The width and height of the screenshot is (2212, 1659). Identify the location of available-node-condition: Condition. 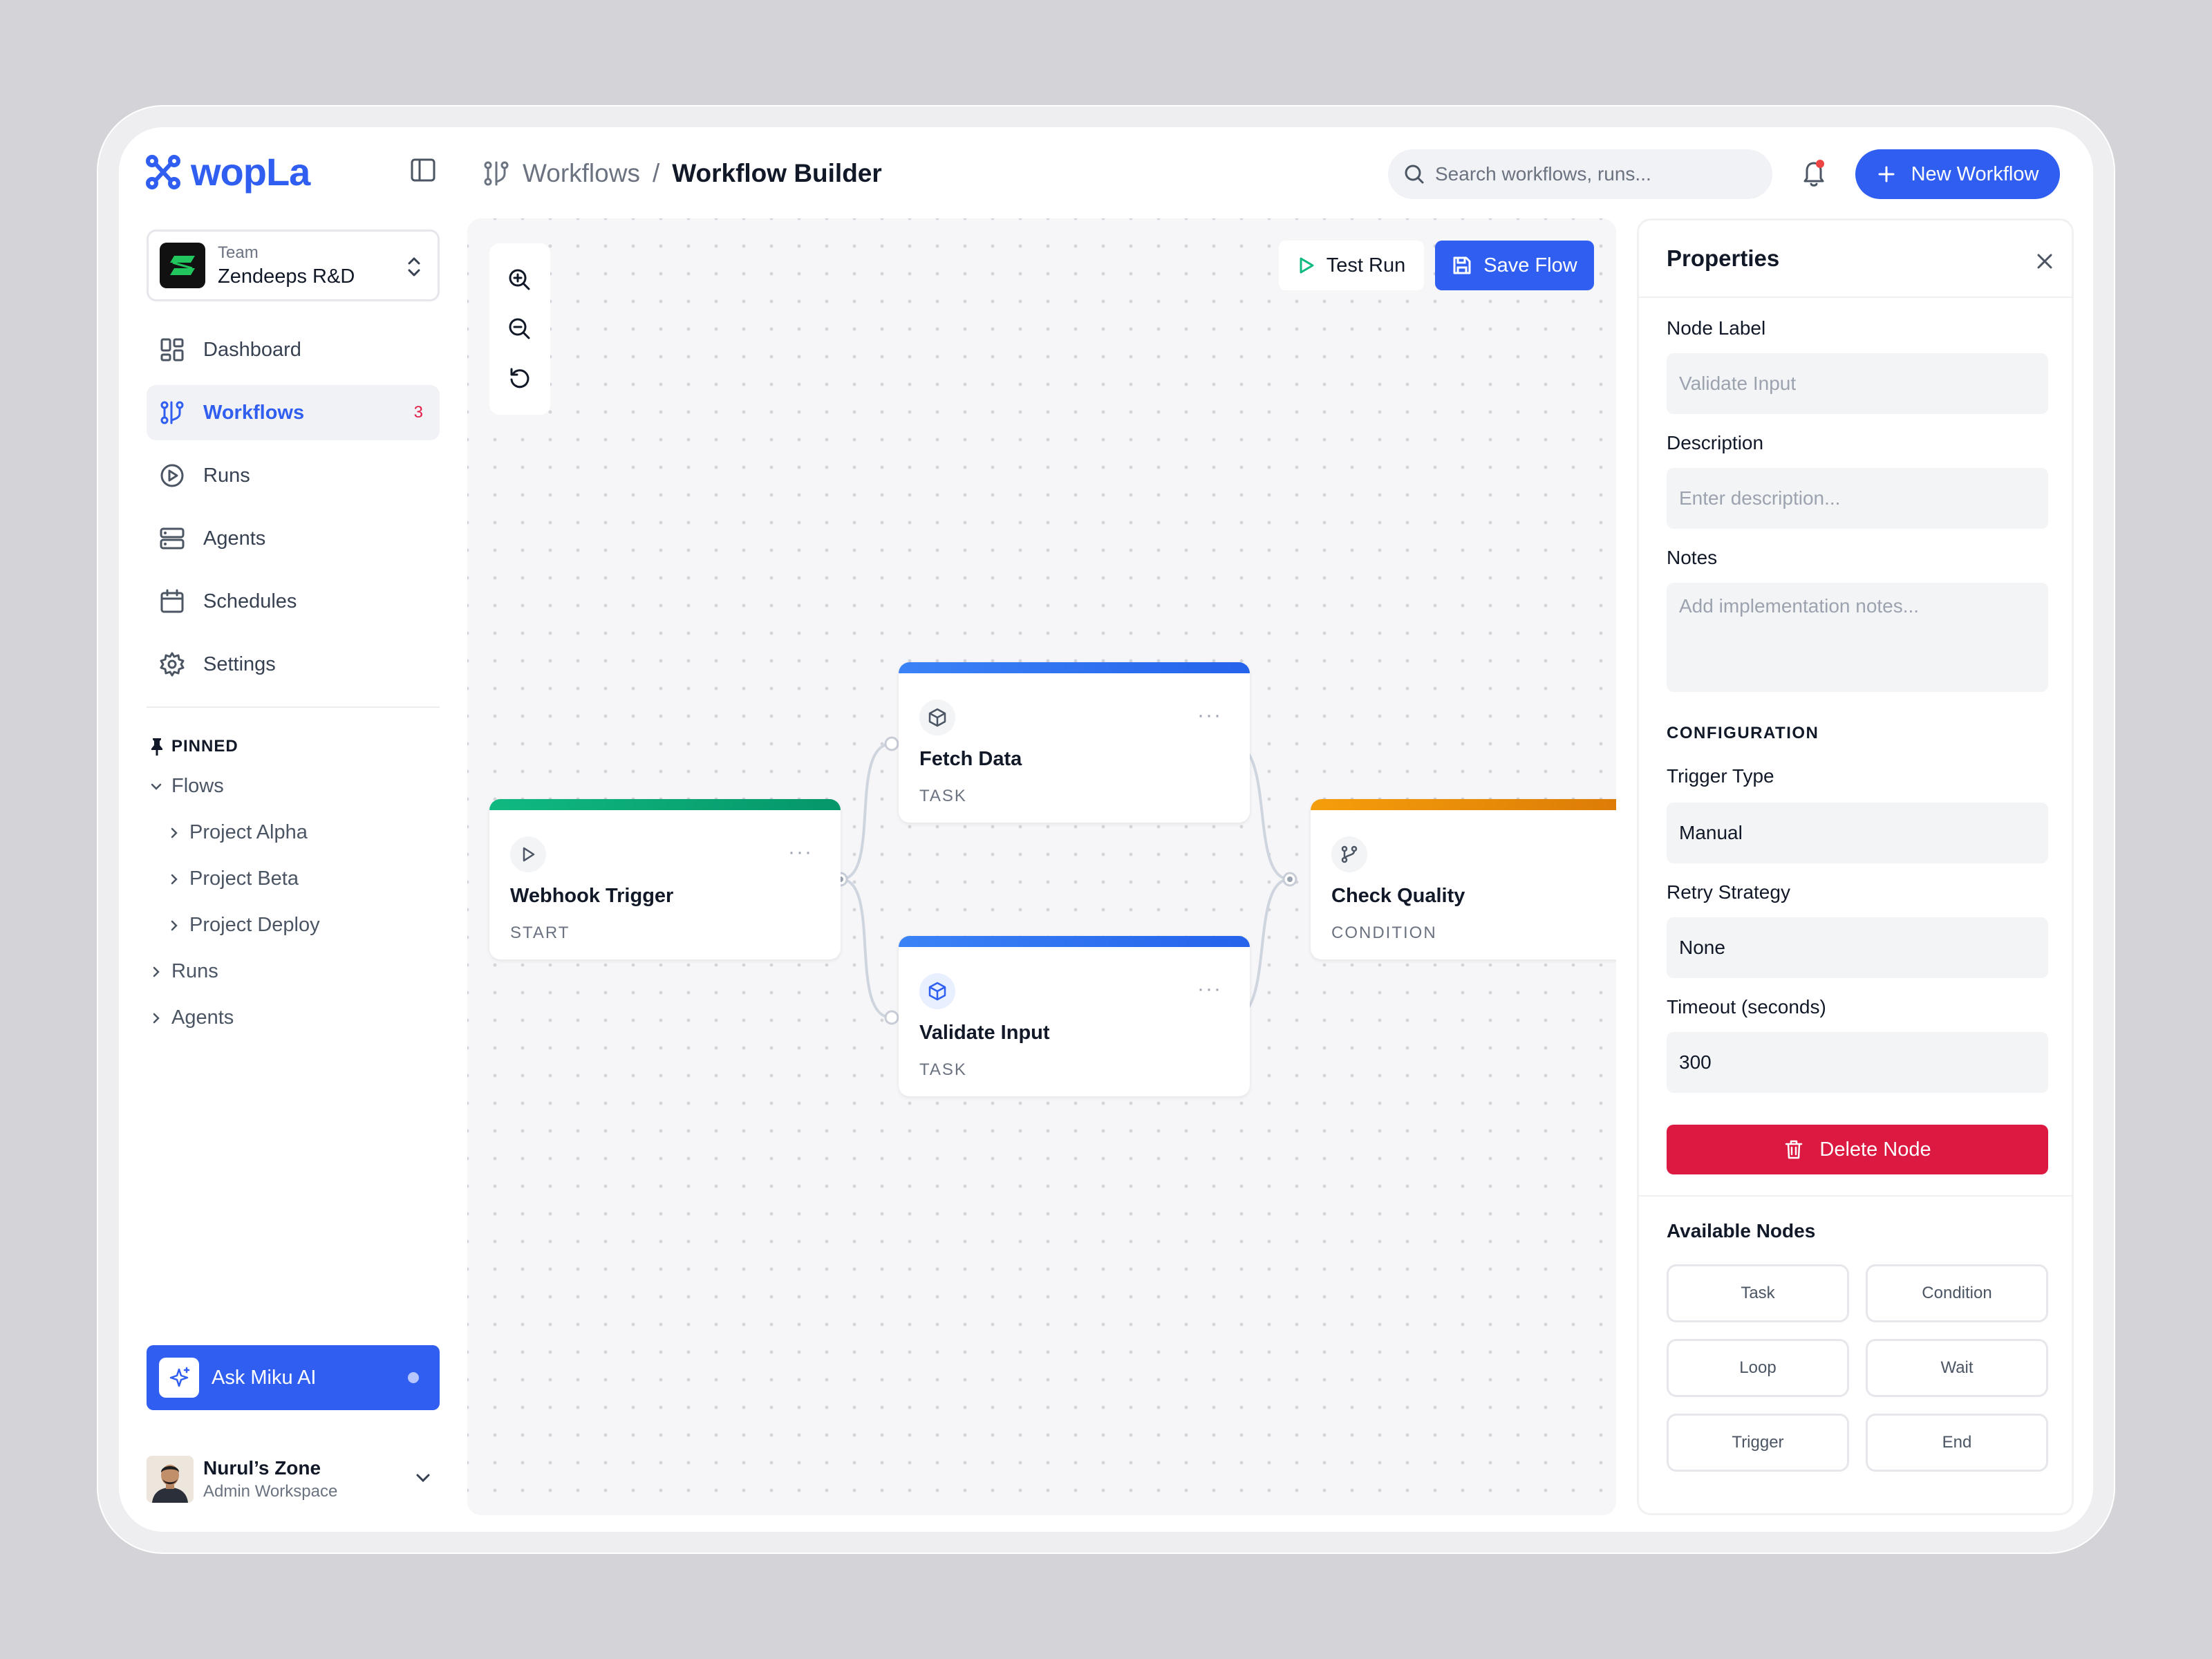
(1957, 1293).